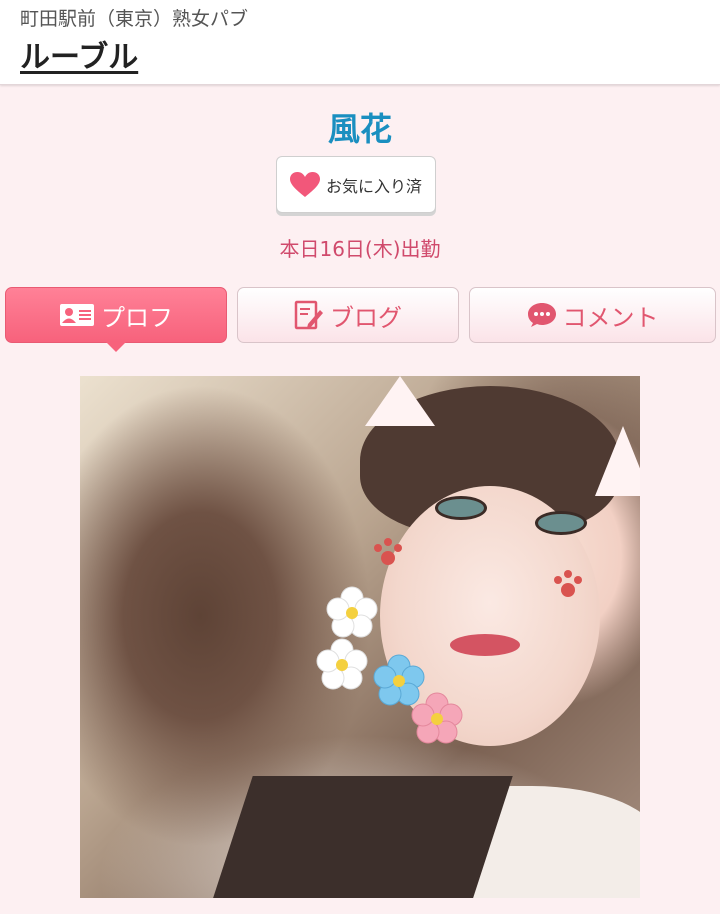 This screenshot has width=720, height=914. Describe the element at coordinates (116, 347) in the screenshot. I see `active-tab-pointer` at that location.